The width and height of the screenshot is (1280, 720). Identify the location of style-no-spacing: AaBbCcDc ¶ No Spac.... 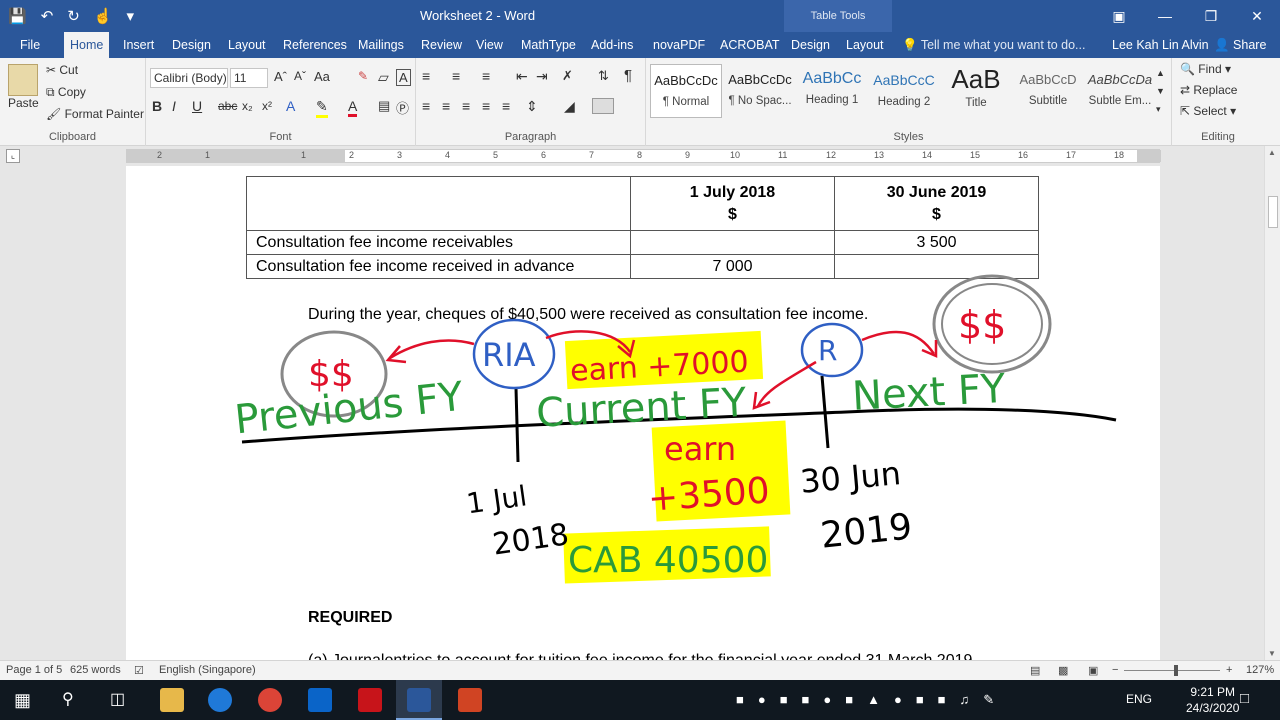
(760, 91).